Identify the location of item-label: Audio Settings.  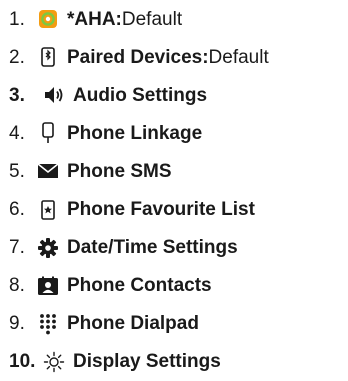
(140, 95).